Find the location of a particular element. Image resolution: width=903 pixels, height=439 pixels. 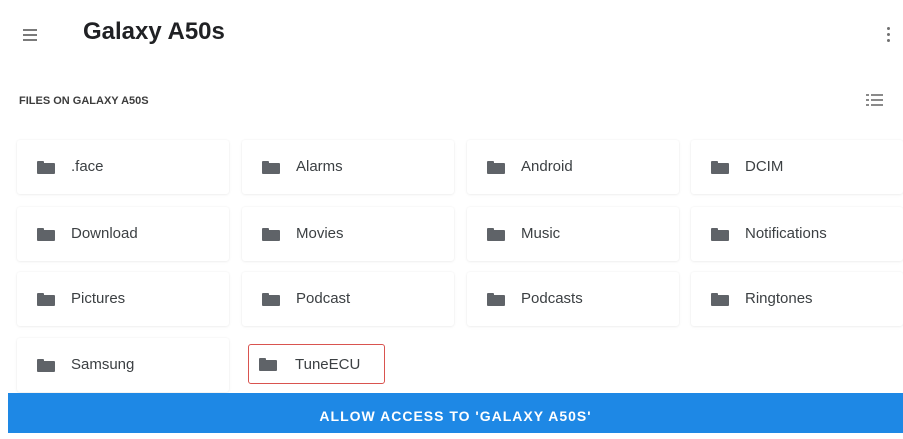

folder-label: Android is located at coordinates (547, 166).